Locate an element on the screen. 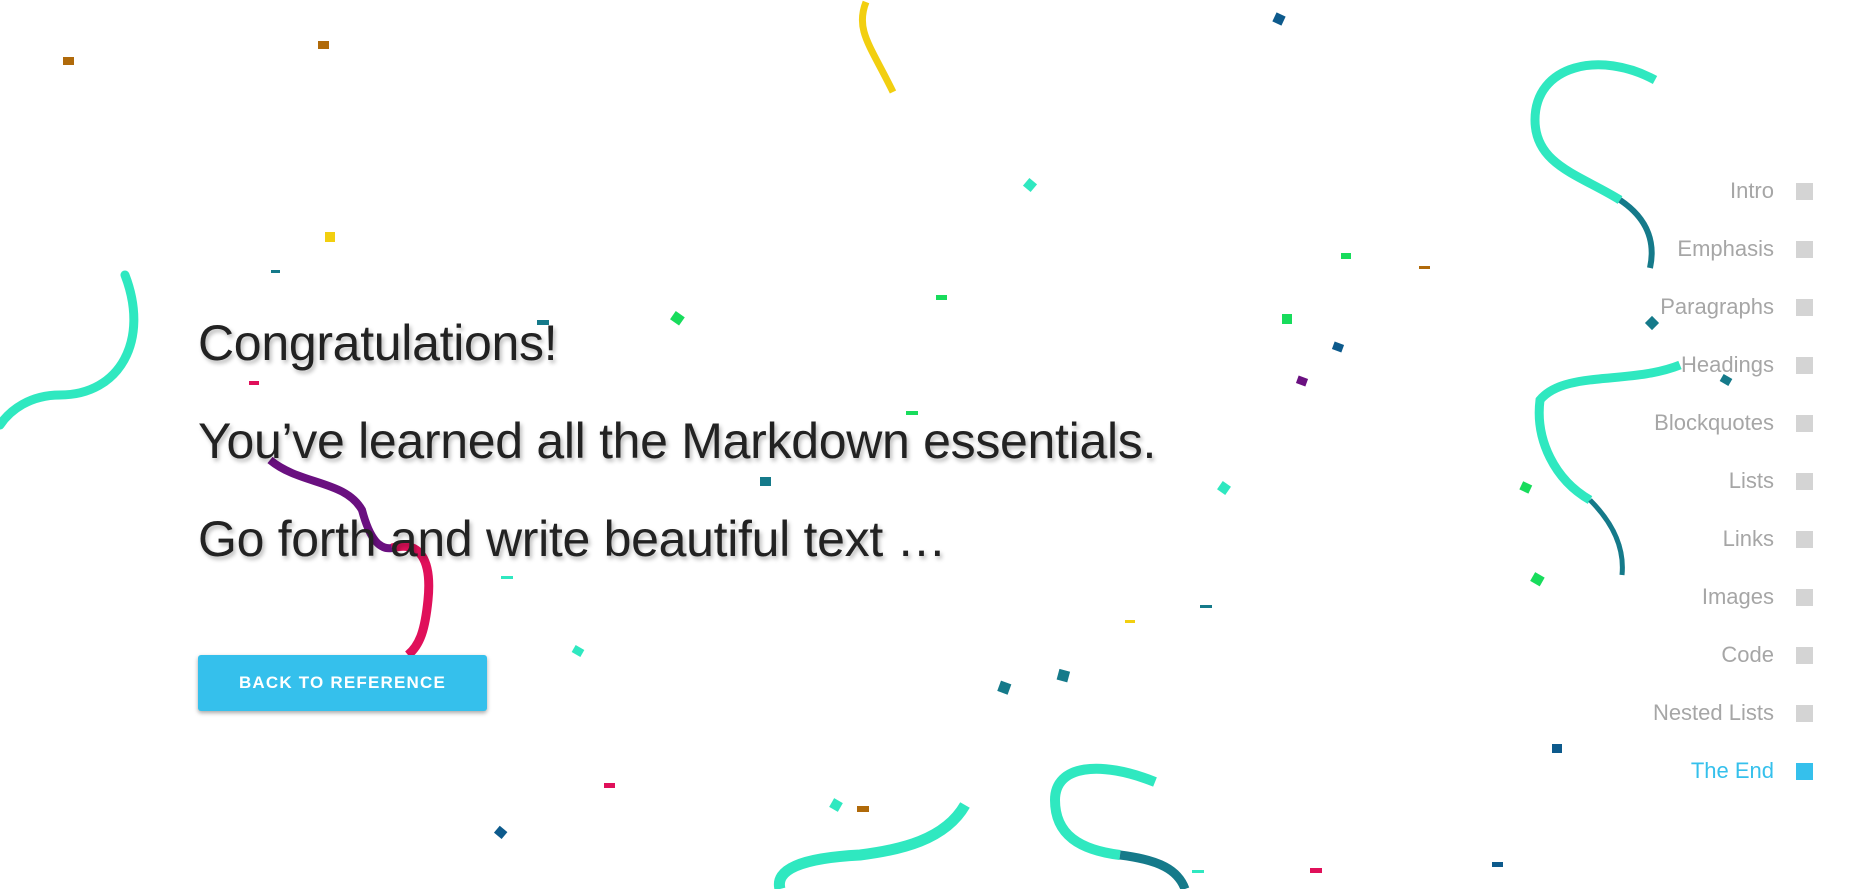  nav-item-links: Links is located at coordinates (1733, 539).